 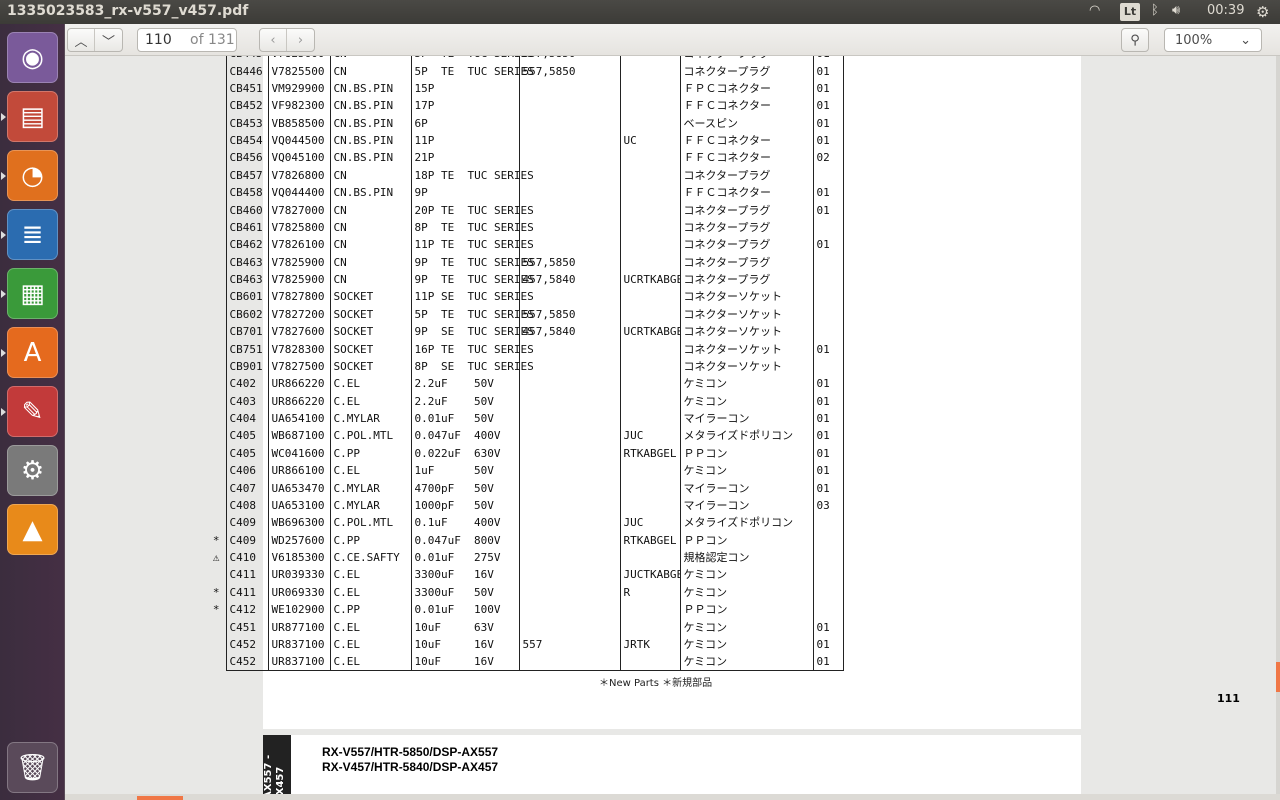 I want to click on next-page-button: ﹀, so click(x=108, y=40).